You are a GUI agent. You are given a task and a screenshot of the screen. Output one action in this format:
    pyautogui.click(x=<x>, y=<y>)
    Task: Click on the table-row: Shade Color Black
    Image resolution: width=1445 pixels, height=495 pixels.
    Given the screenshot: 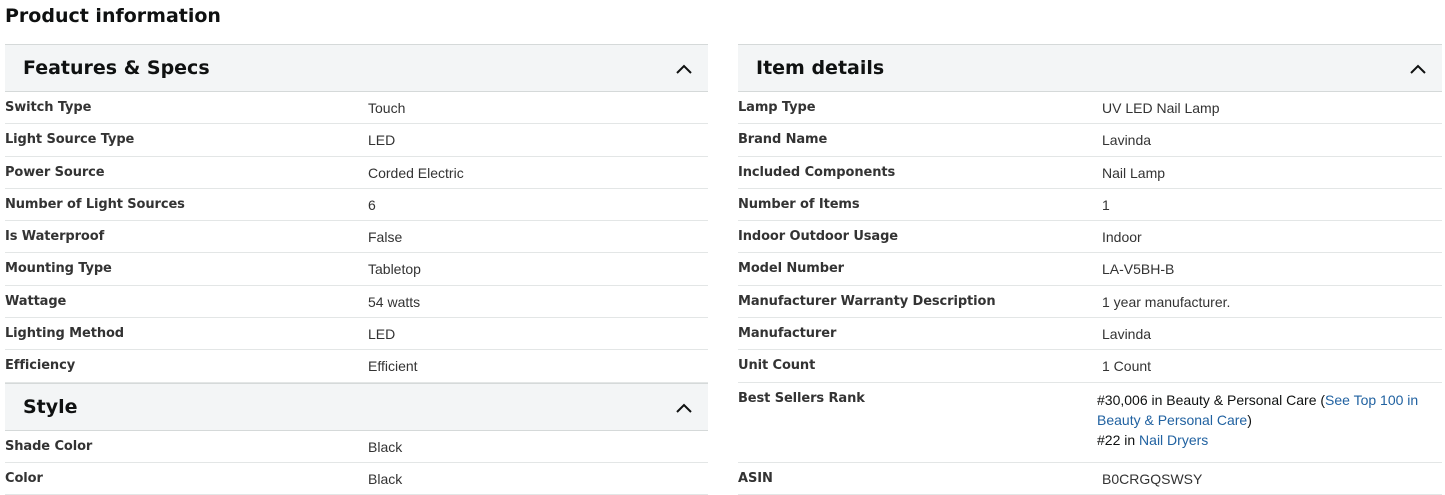 What is the action you would take?
    pyautogui.click(x=356, y=447)
    